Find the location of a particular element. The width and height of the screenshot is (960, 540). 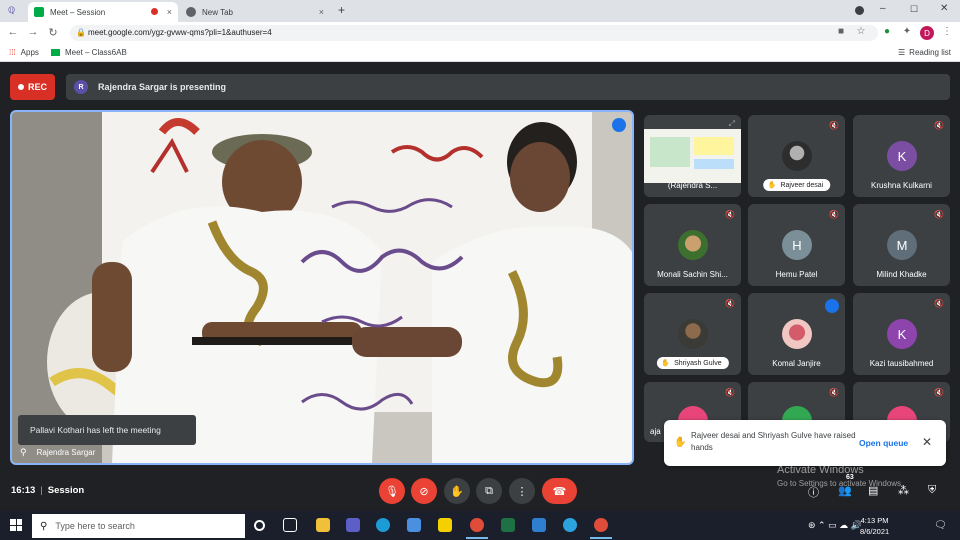

mail-icon is located at coordinates (539, 525).